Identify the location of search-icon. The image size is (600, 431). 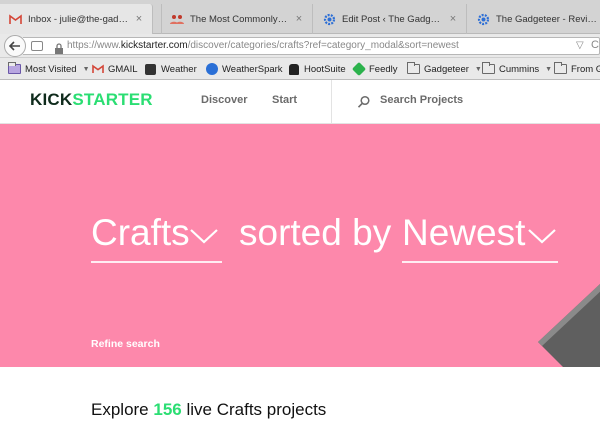
(364, 102).